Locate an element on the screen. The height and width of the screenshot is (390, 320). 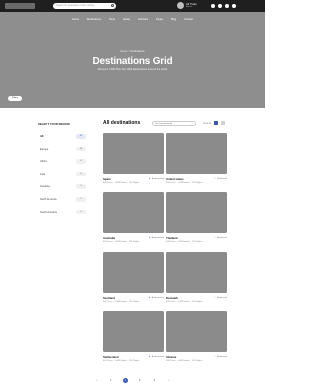
region-count-badge: 3 is located at coordinates (81, 186).